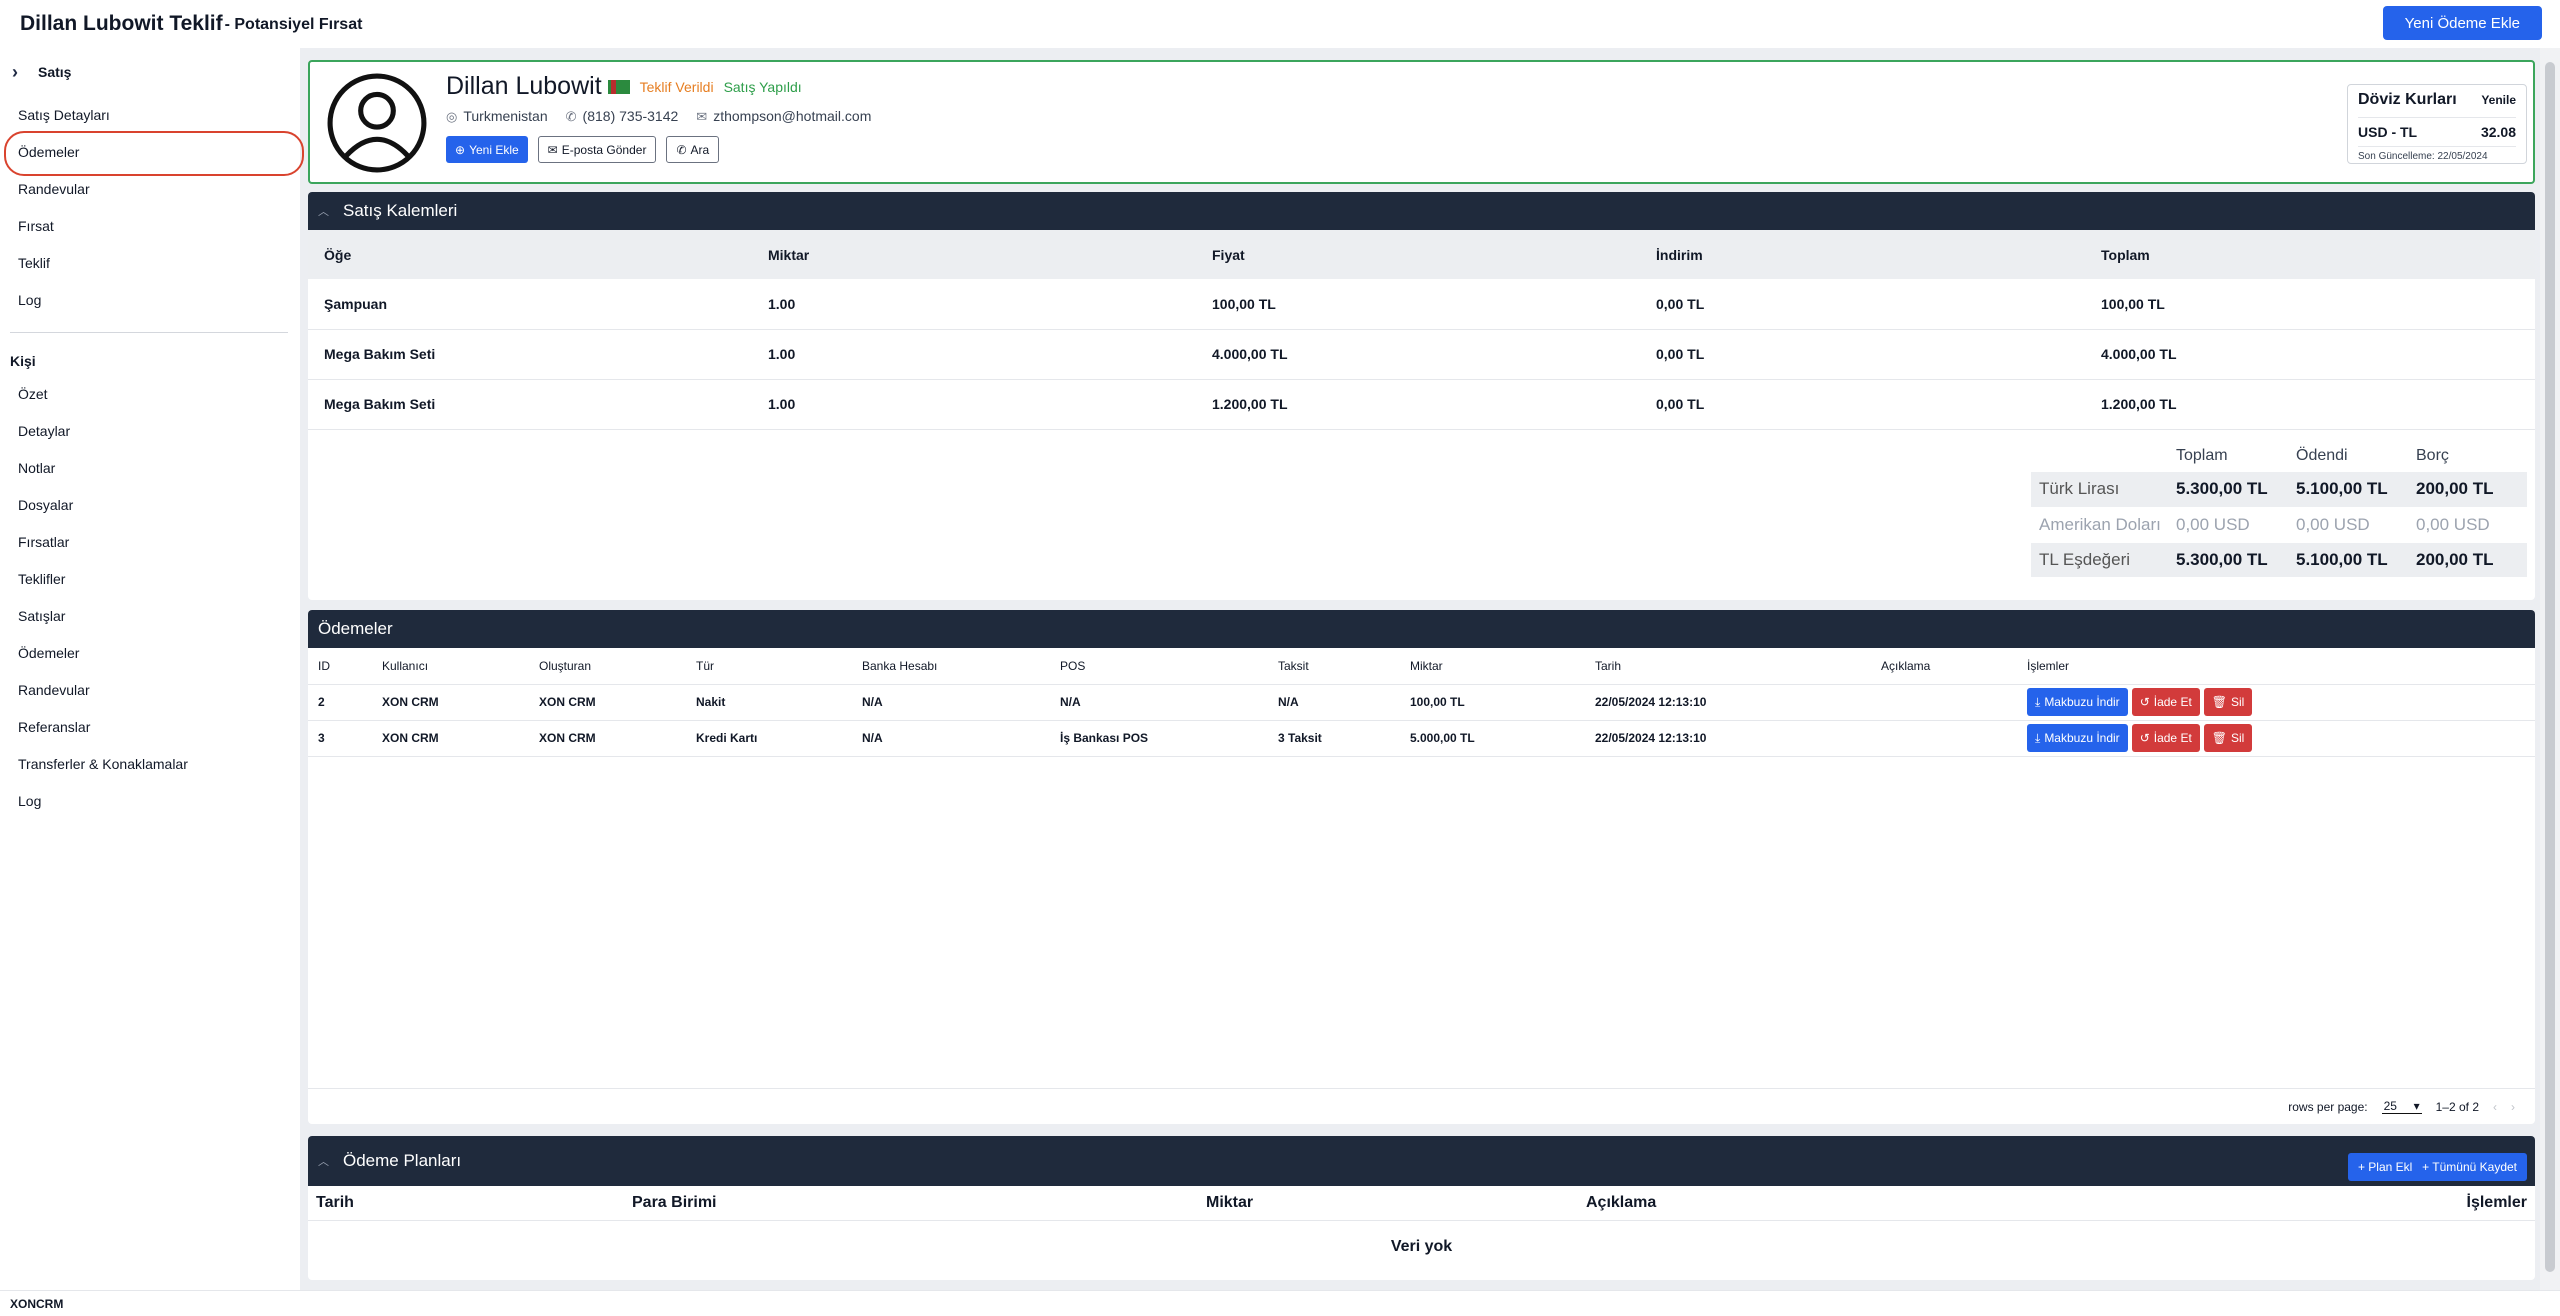 Image resolution: width=2560 pixels, height=1316 pixels. I want to click on rows-per-page-select: 25 ▾, so click(2401, 1106).